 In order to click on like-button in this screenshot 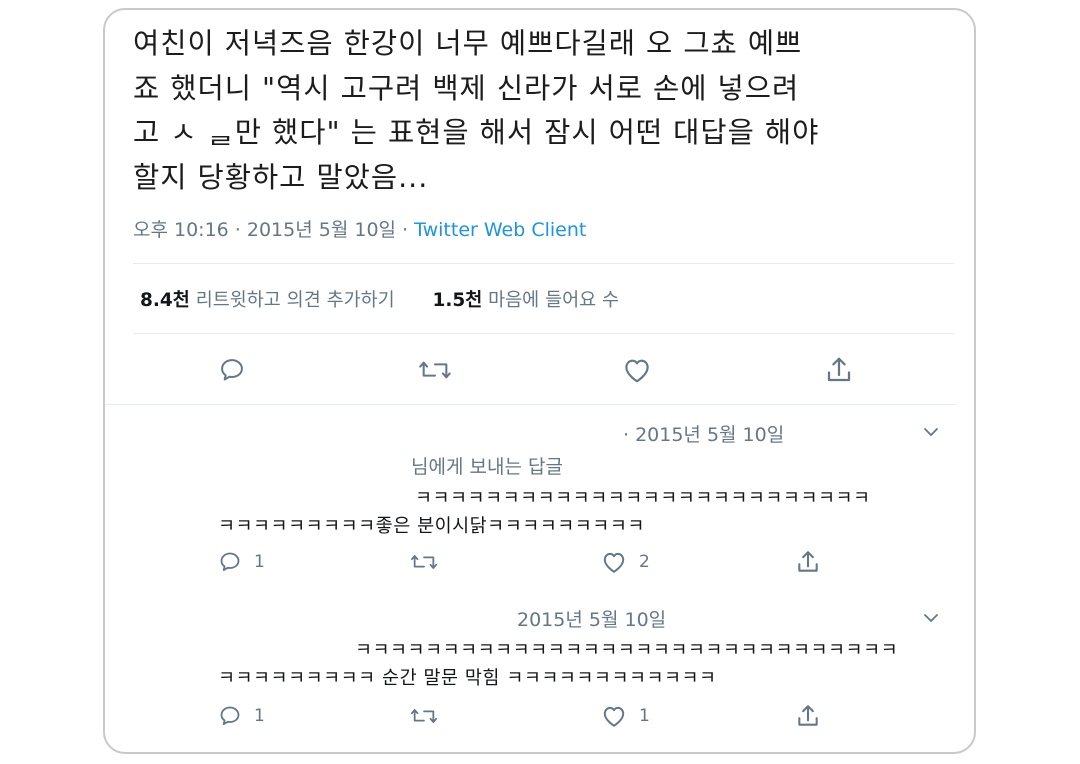, I will do `click(637, 370)`.